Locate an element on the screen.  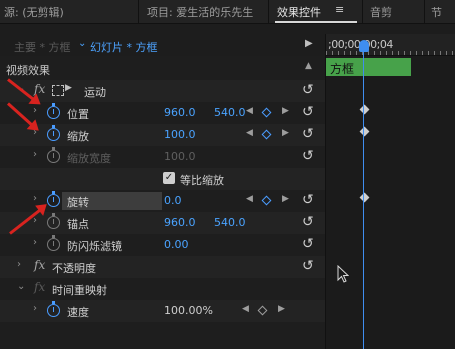
motion-label: 运动 is located at coordinates (95, 92).